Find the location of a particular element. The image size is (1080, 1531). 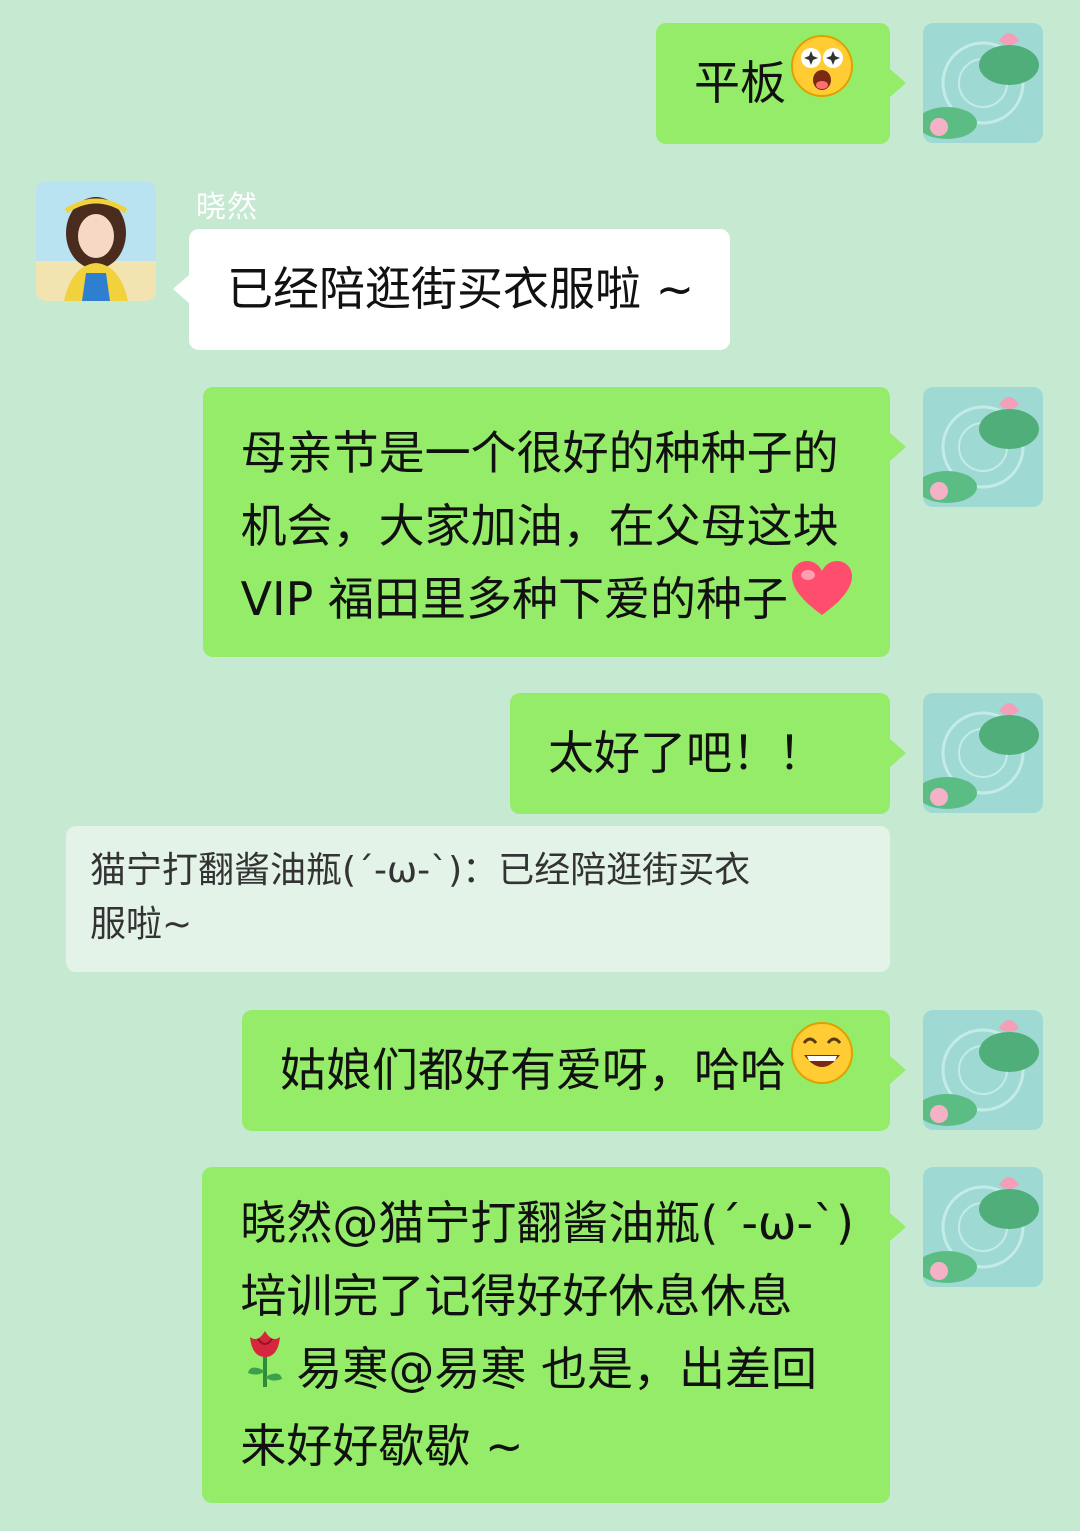

quoted-message: 猫宁打翻酱油瓶(´-ω-`)：已经陪逛街买衣 服啦~ is located at coordinates (478, 899).